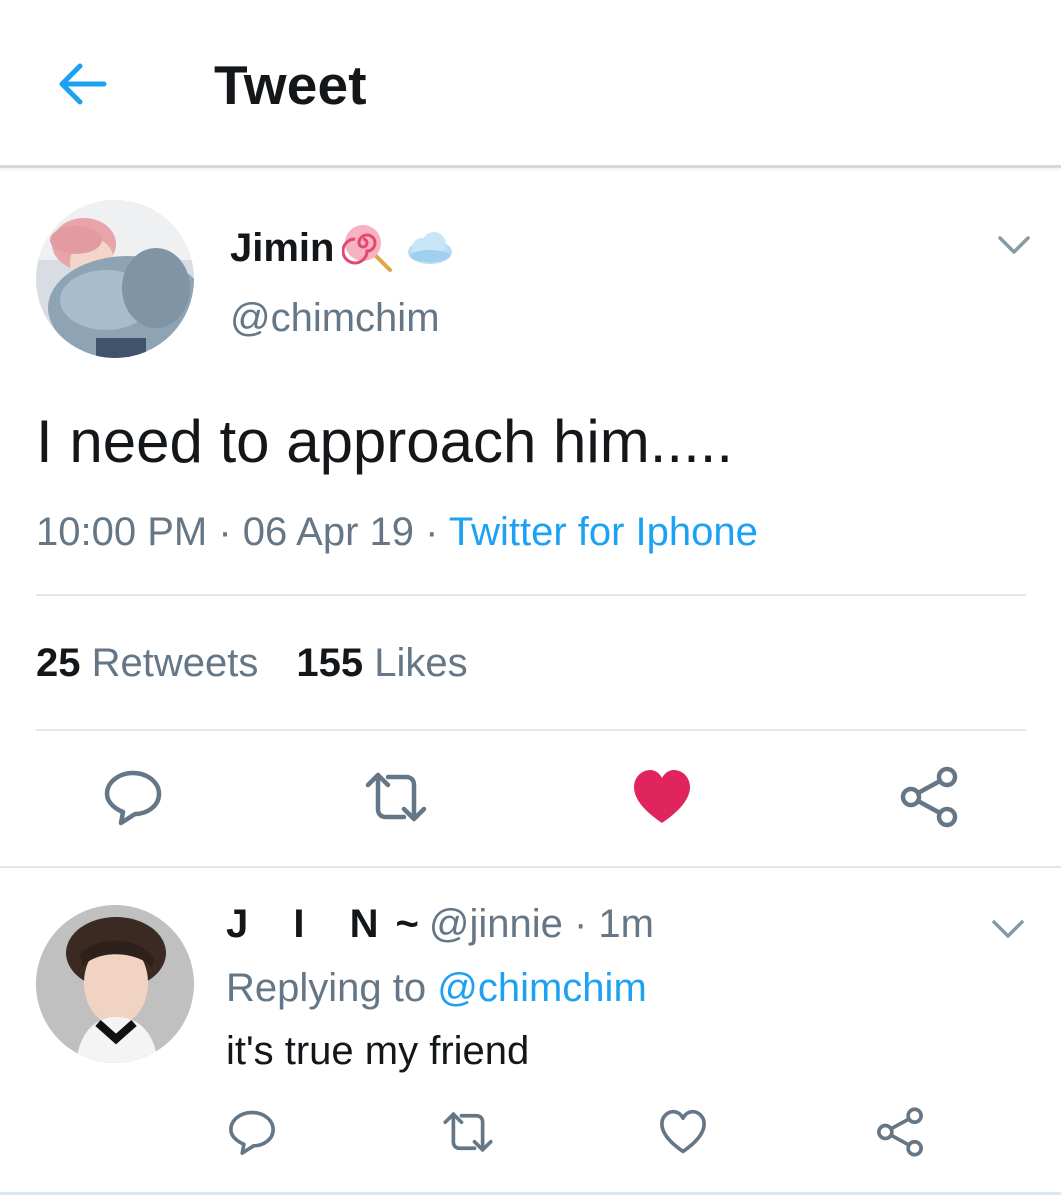 The width and height of the screenshot is (1061, 1200). What do you see at coordinates (496, 924) in the screenshot?
I see `reply-author-handle: @jinnie` at bounding box center [496, 924].